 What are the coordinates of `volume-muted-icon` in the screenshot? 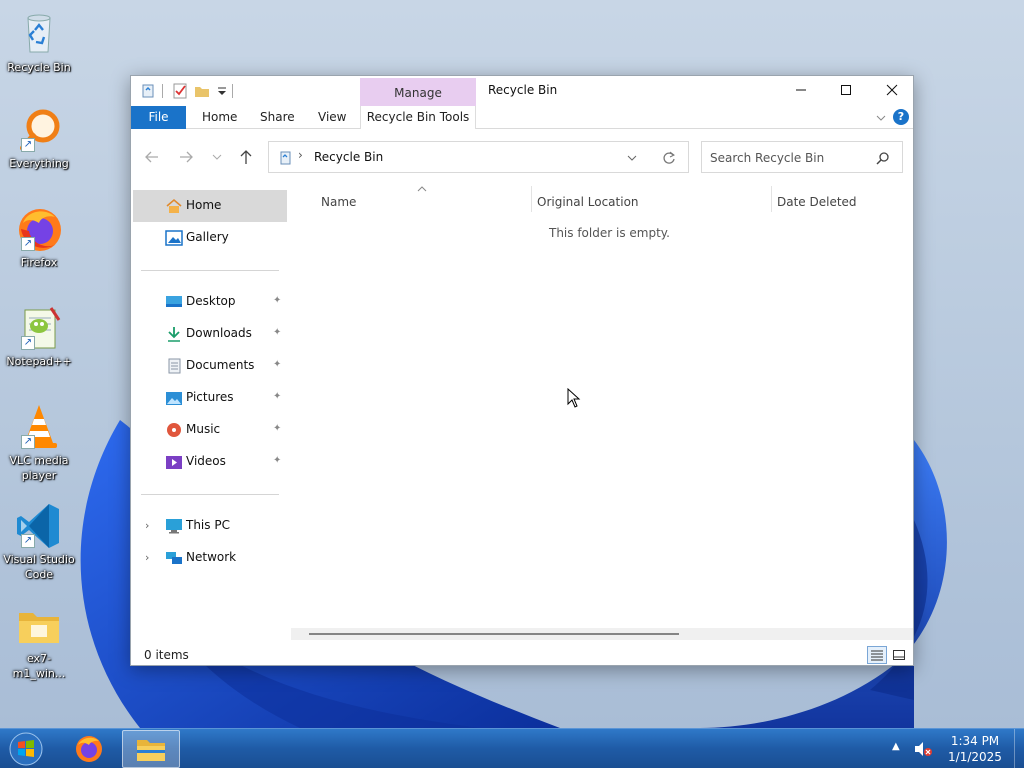 It's located at (923, 749).